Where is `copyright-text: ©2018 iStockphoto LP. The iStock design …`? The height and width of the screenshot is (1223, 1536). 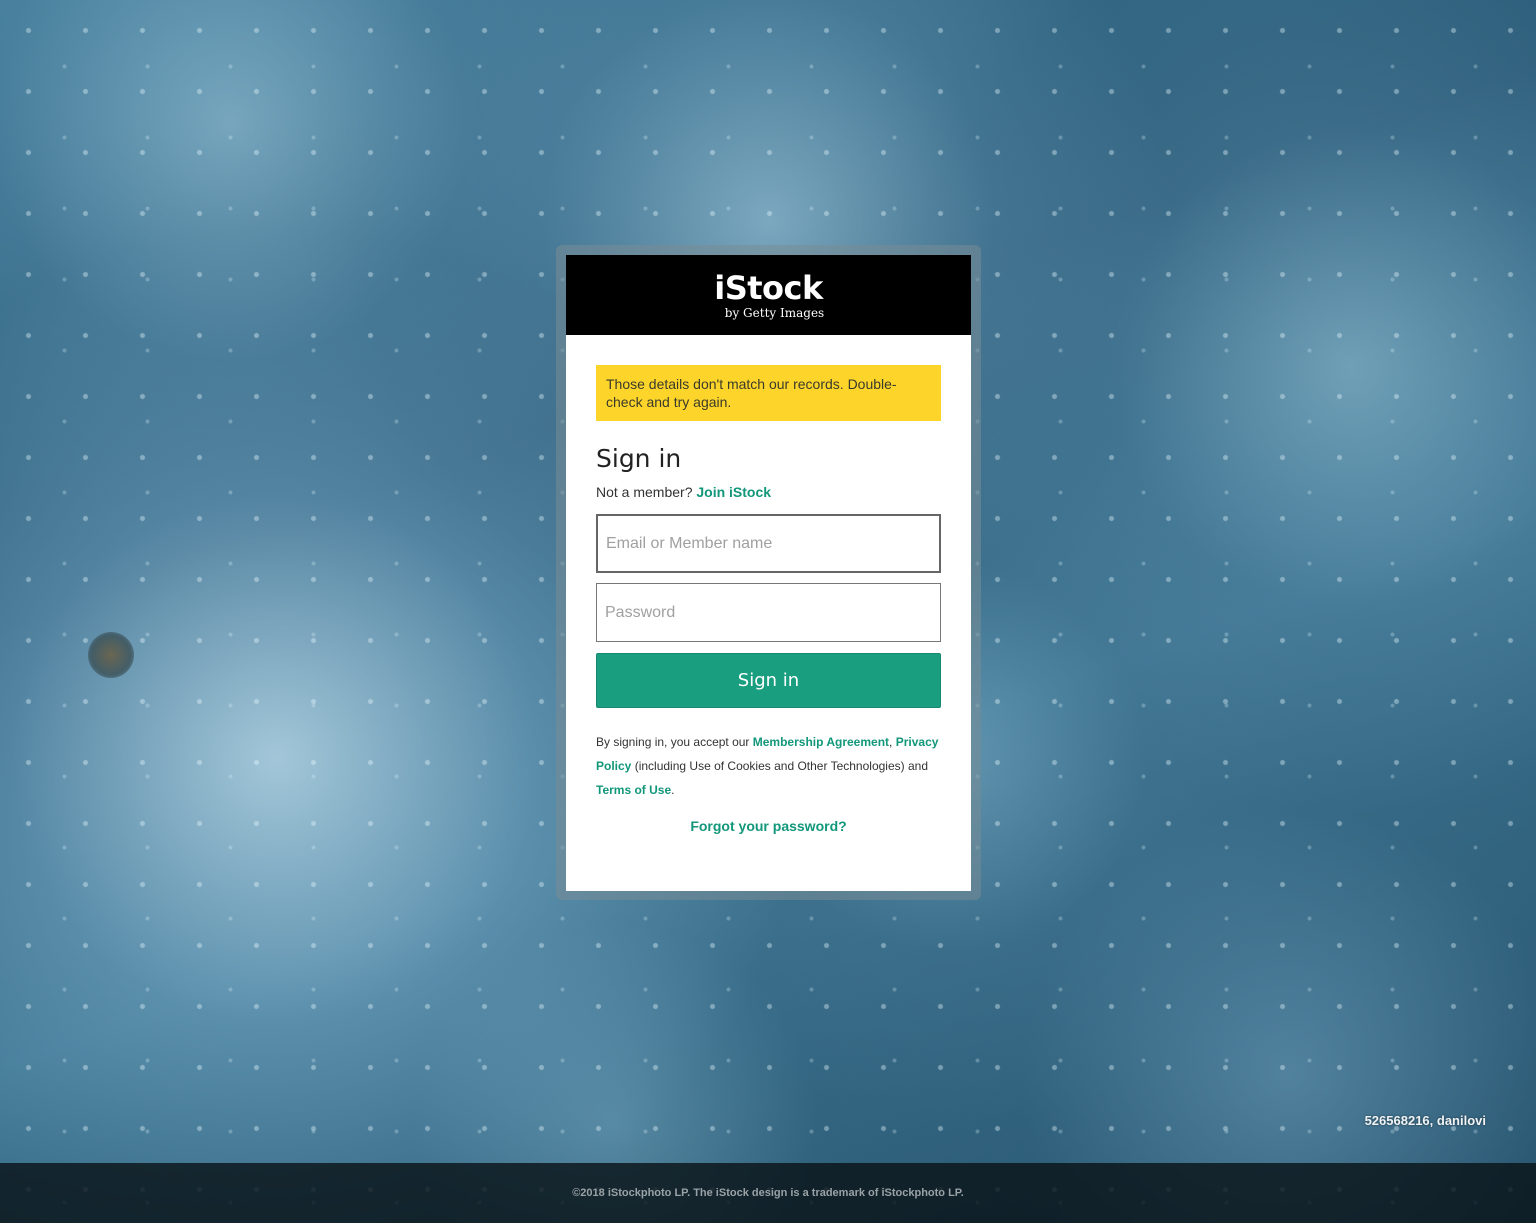
copyright-text: ©2018 iStockphoto LP. The iStock design … is located at coordinates (768, 1193).